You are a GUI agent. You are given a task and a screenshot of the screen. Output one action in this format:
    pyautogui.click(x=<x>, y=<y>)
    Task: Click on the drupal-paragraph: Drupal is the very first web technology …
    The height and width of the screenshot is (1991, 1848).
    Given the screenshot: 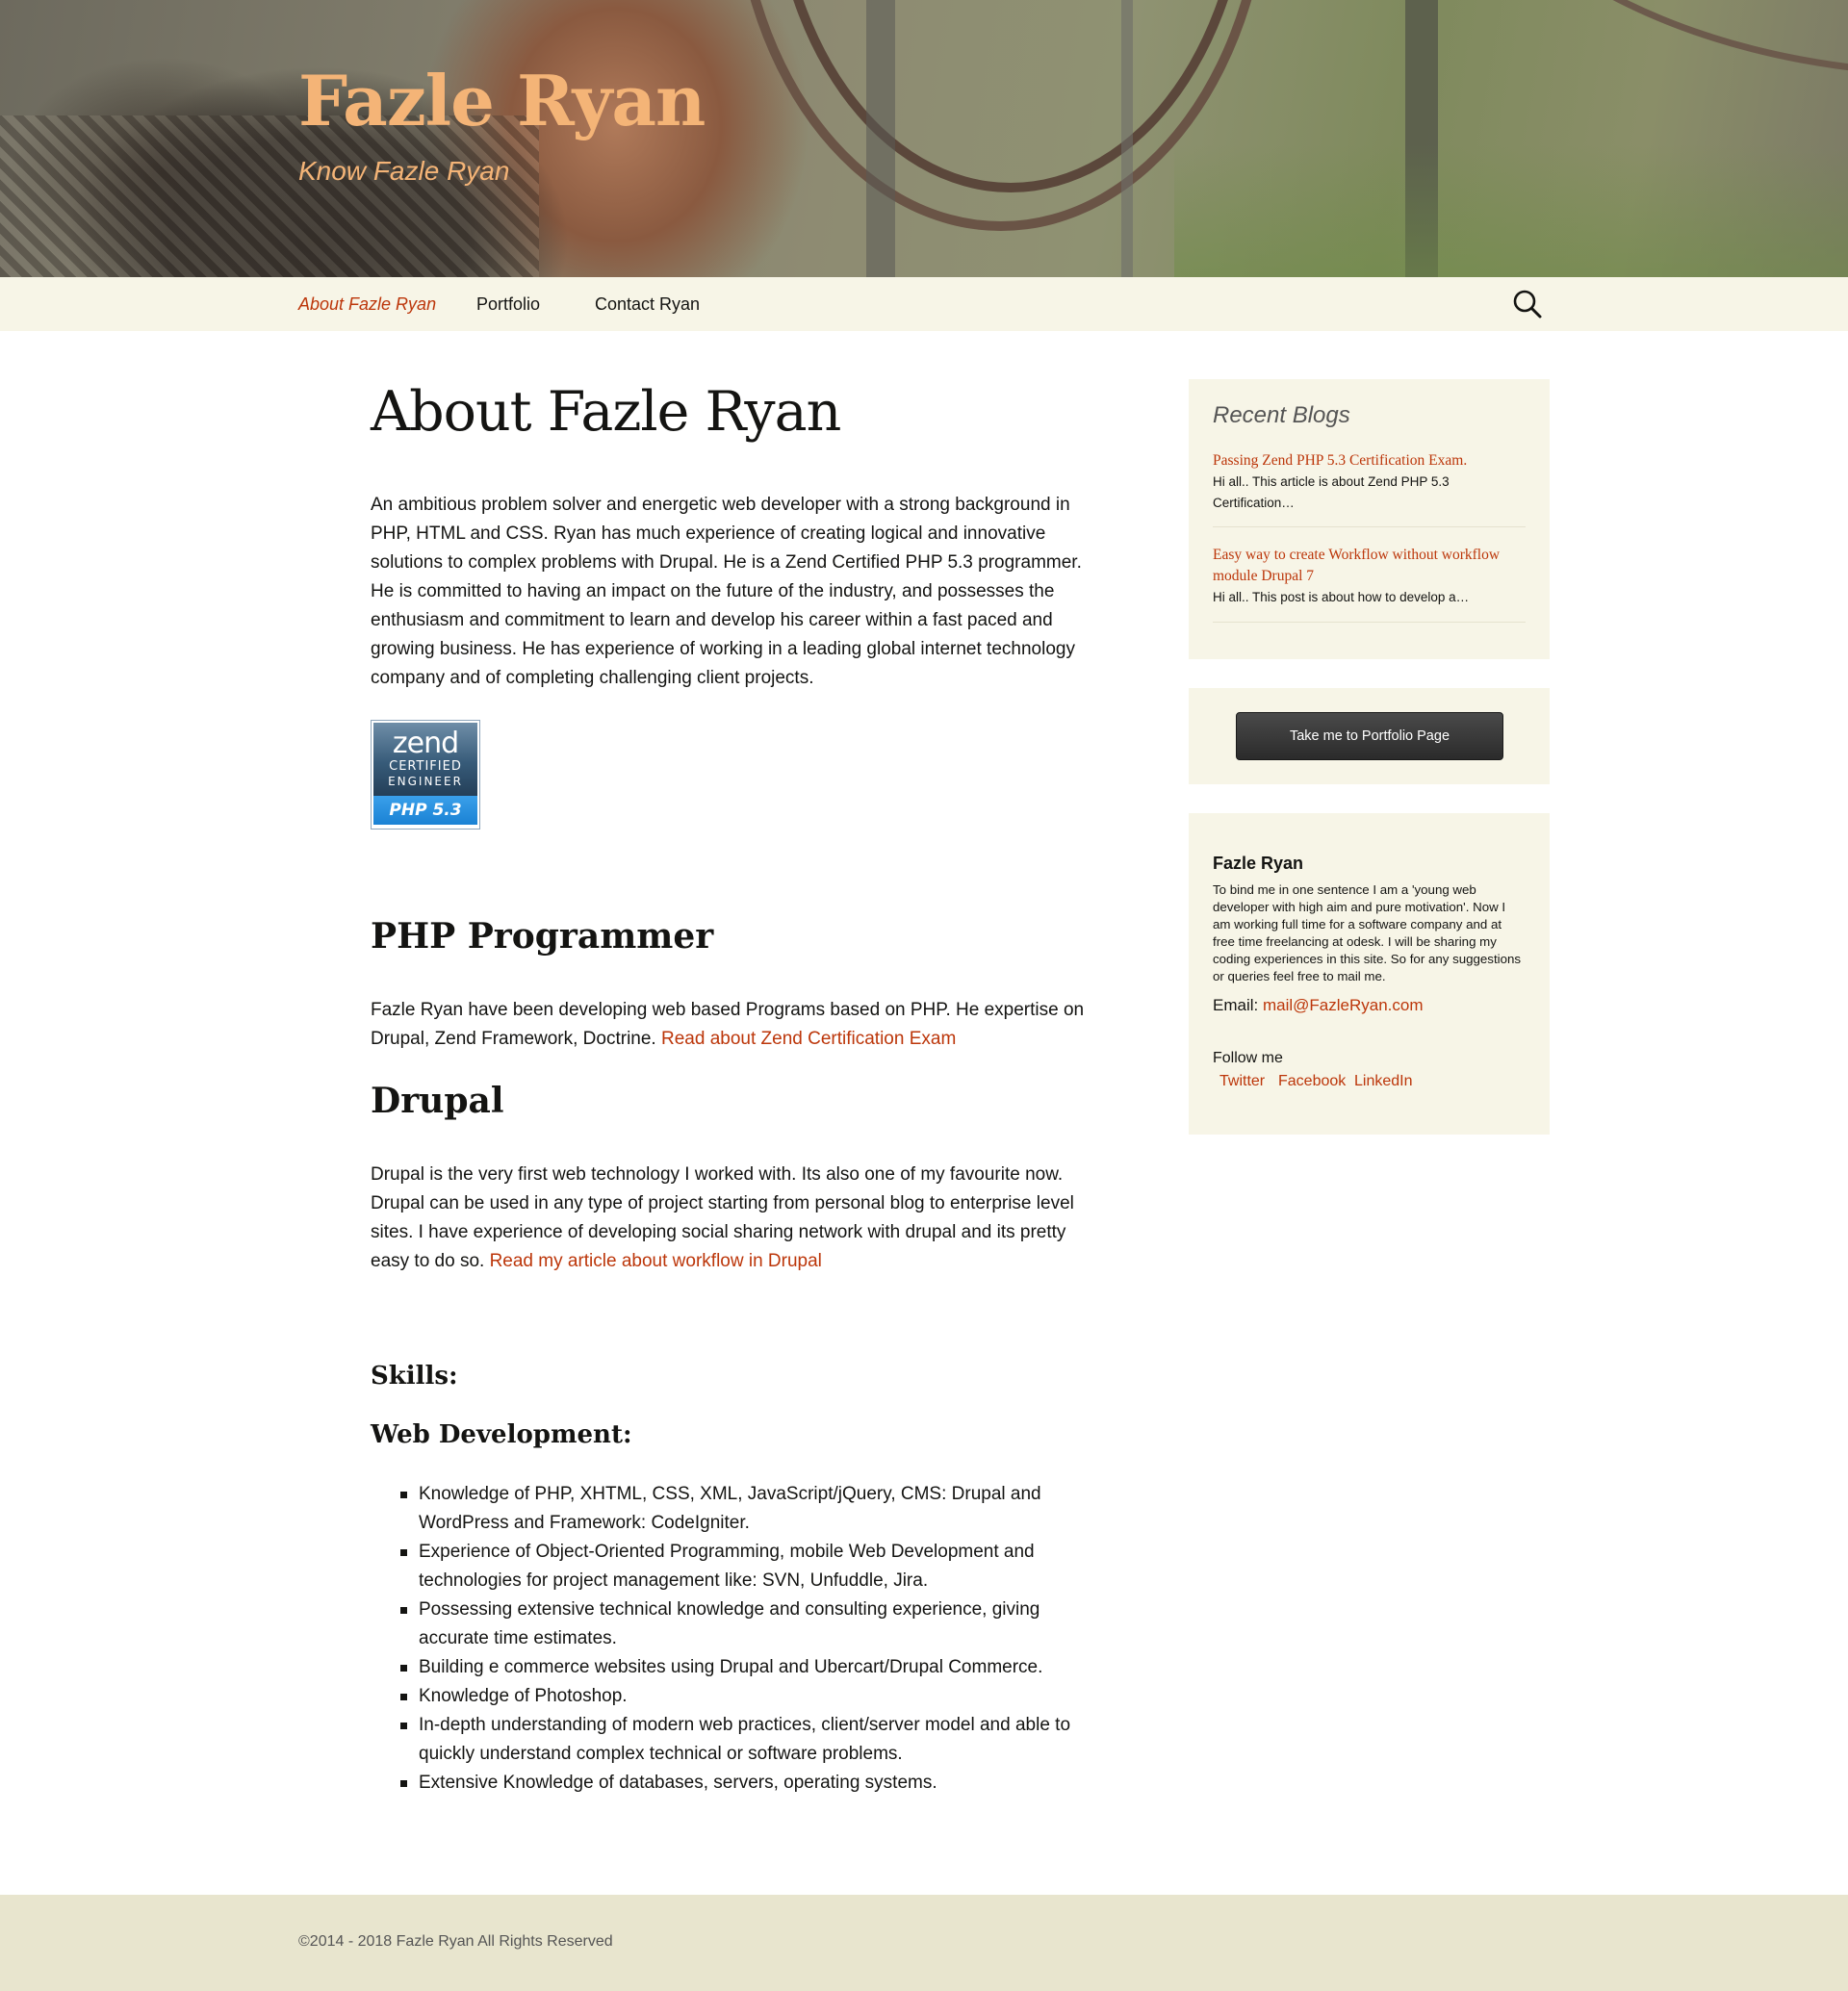 What is the action you would take?
    pyautogui.click(x=736, y=1219)
    